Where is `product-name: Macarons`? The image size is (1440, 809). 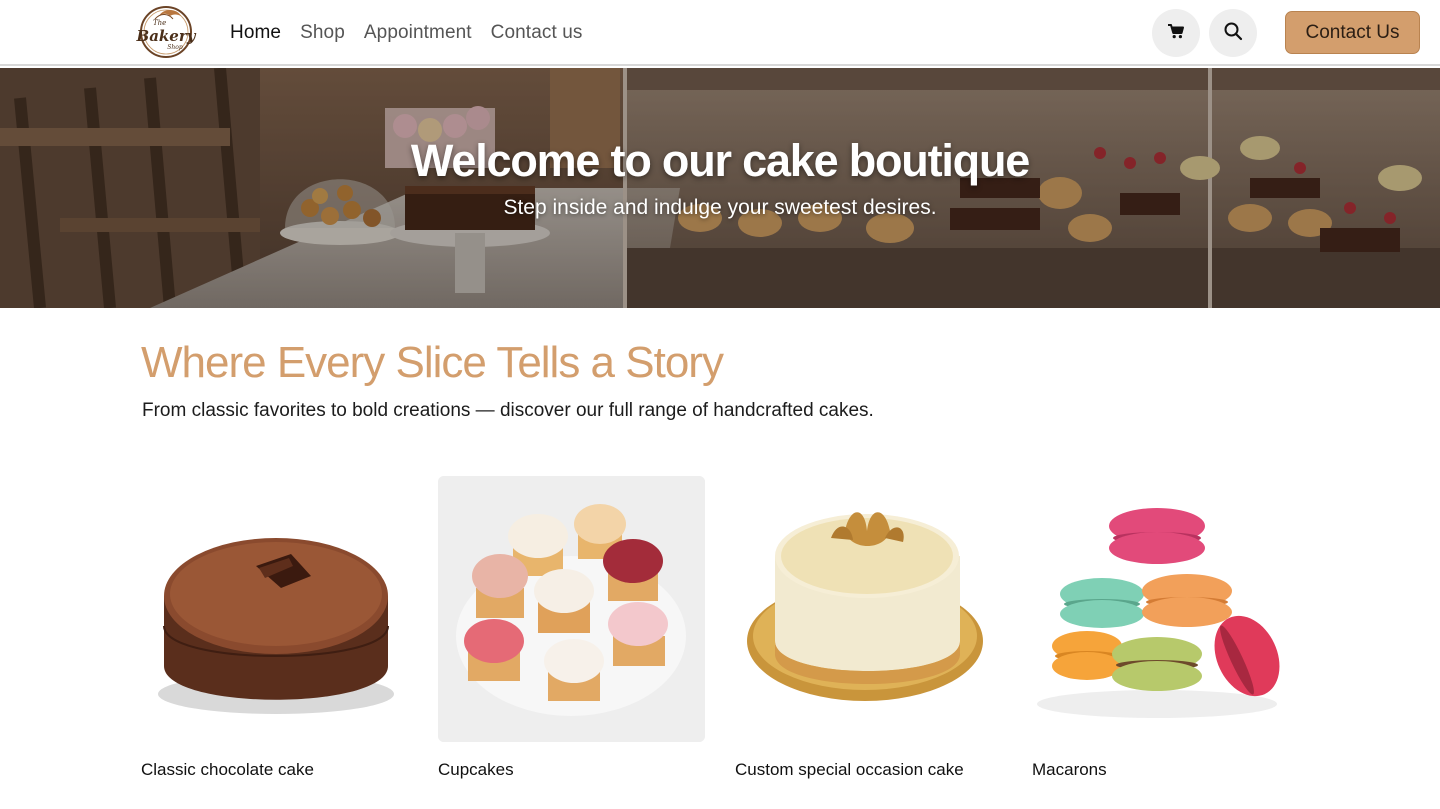
product-name: Macarons is located at coordinates (1069, 770).